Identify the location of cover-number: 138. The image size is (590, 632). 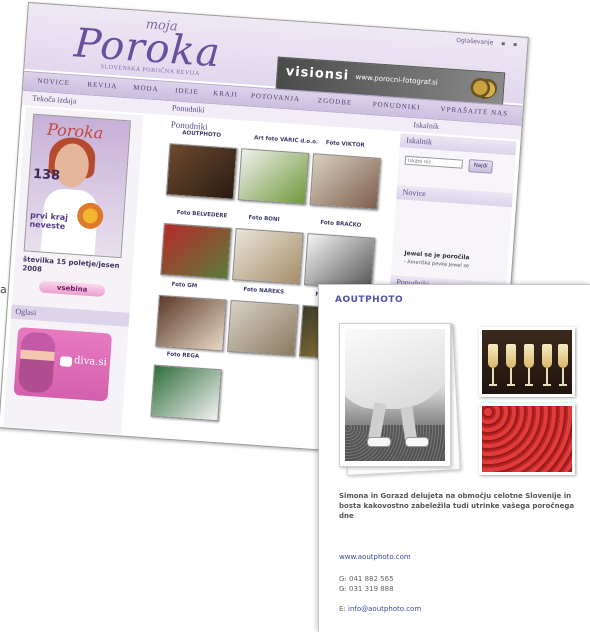
(46, 175).